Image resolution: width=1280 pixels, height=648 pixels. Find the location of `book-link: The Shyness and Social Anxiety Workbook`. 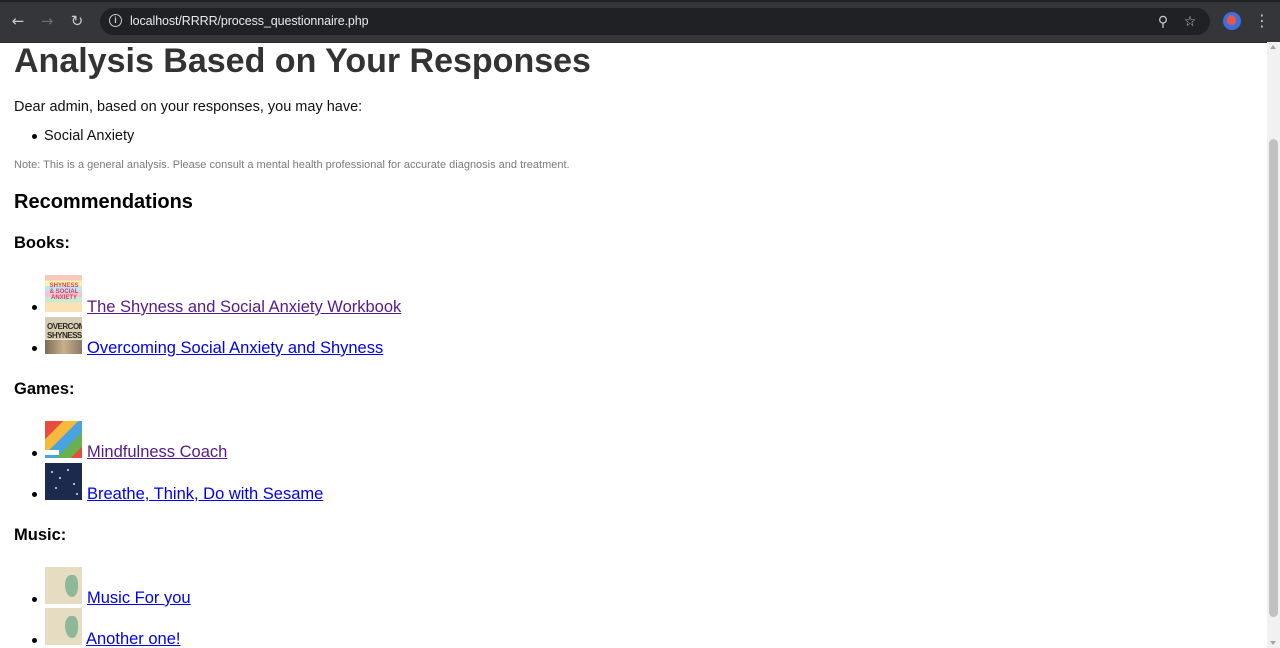

book-link: The Shyness and Social Anxiety Workbook is located at coordinates (244, 307).